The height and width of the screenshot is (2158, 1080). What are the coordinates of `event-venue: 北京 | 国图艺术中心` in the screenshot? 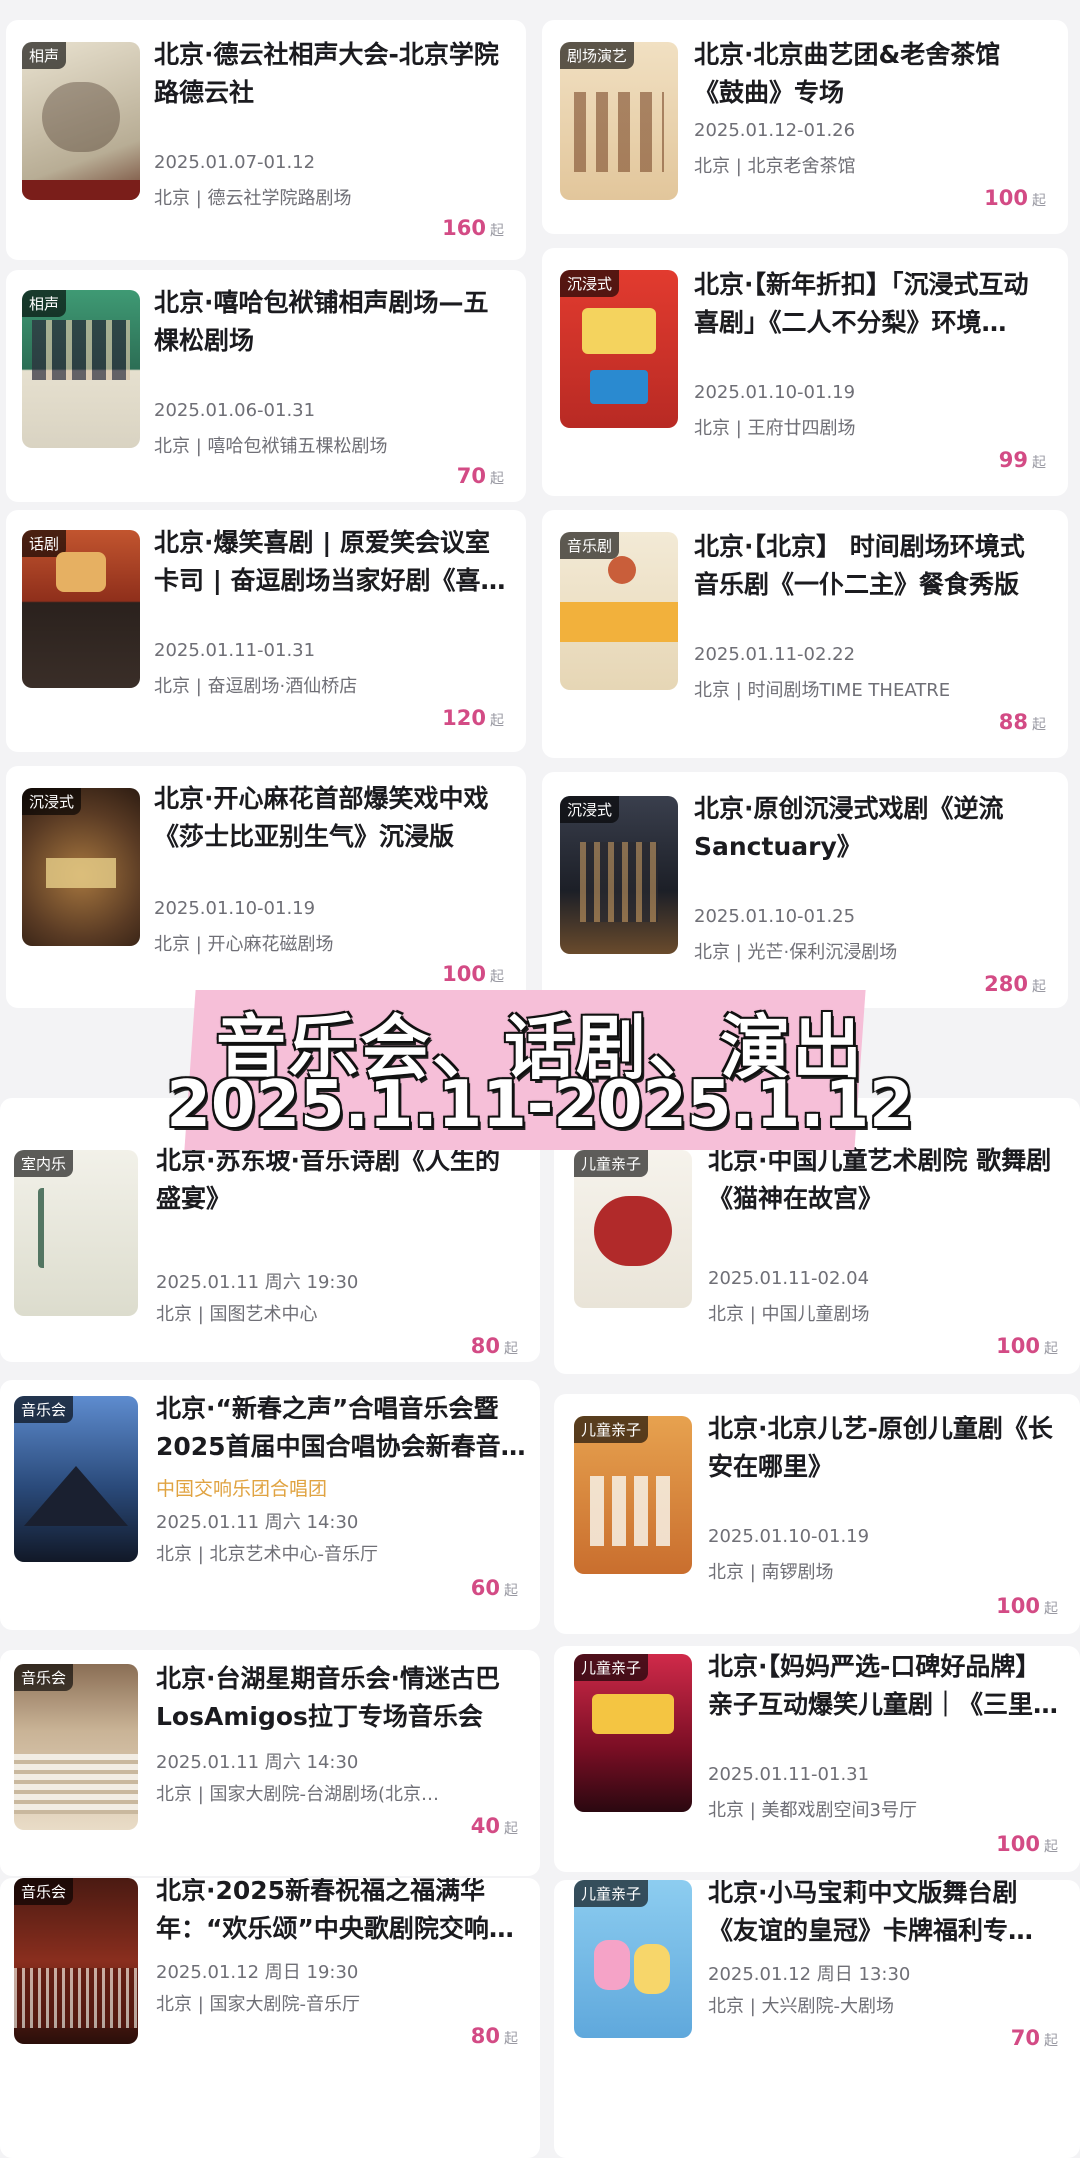 It's located at (237, 1314).